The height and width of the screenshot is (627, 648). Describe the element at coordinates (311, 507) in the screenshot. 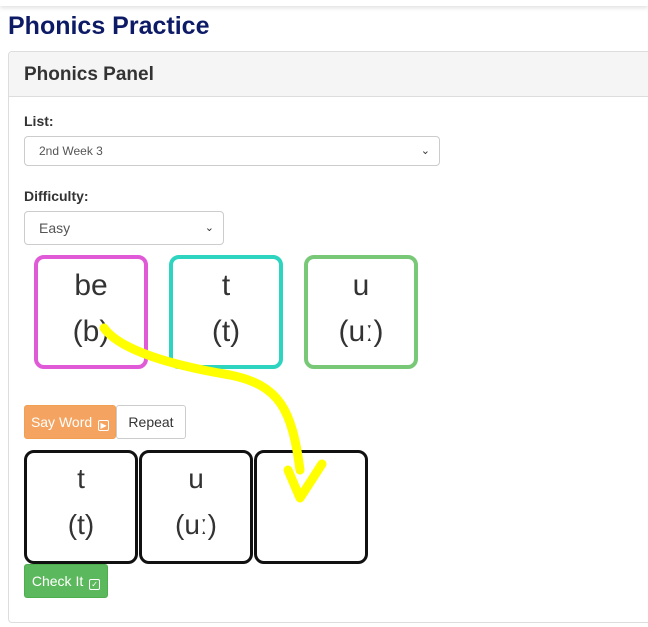

I see `answer-slot-empty` at that location.